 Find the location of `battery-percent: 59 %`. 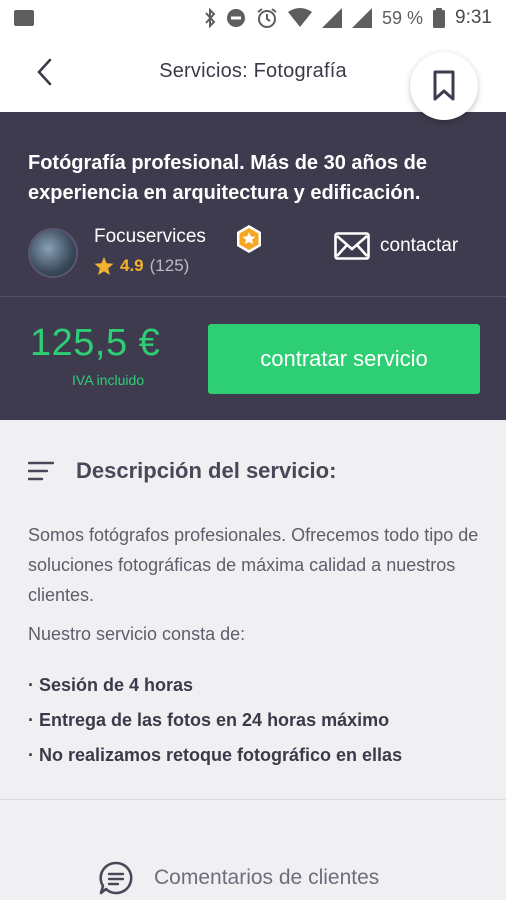

battery-percent: 59 % is located at coordinates (402, 17).